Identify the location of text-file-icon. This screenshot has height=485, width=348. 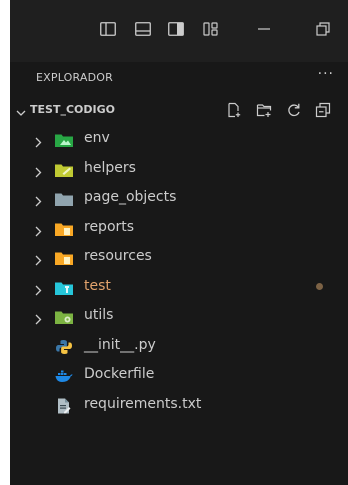
(64, 406).